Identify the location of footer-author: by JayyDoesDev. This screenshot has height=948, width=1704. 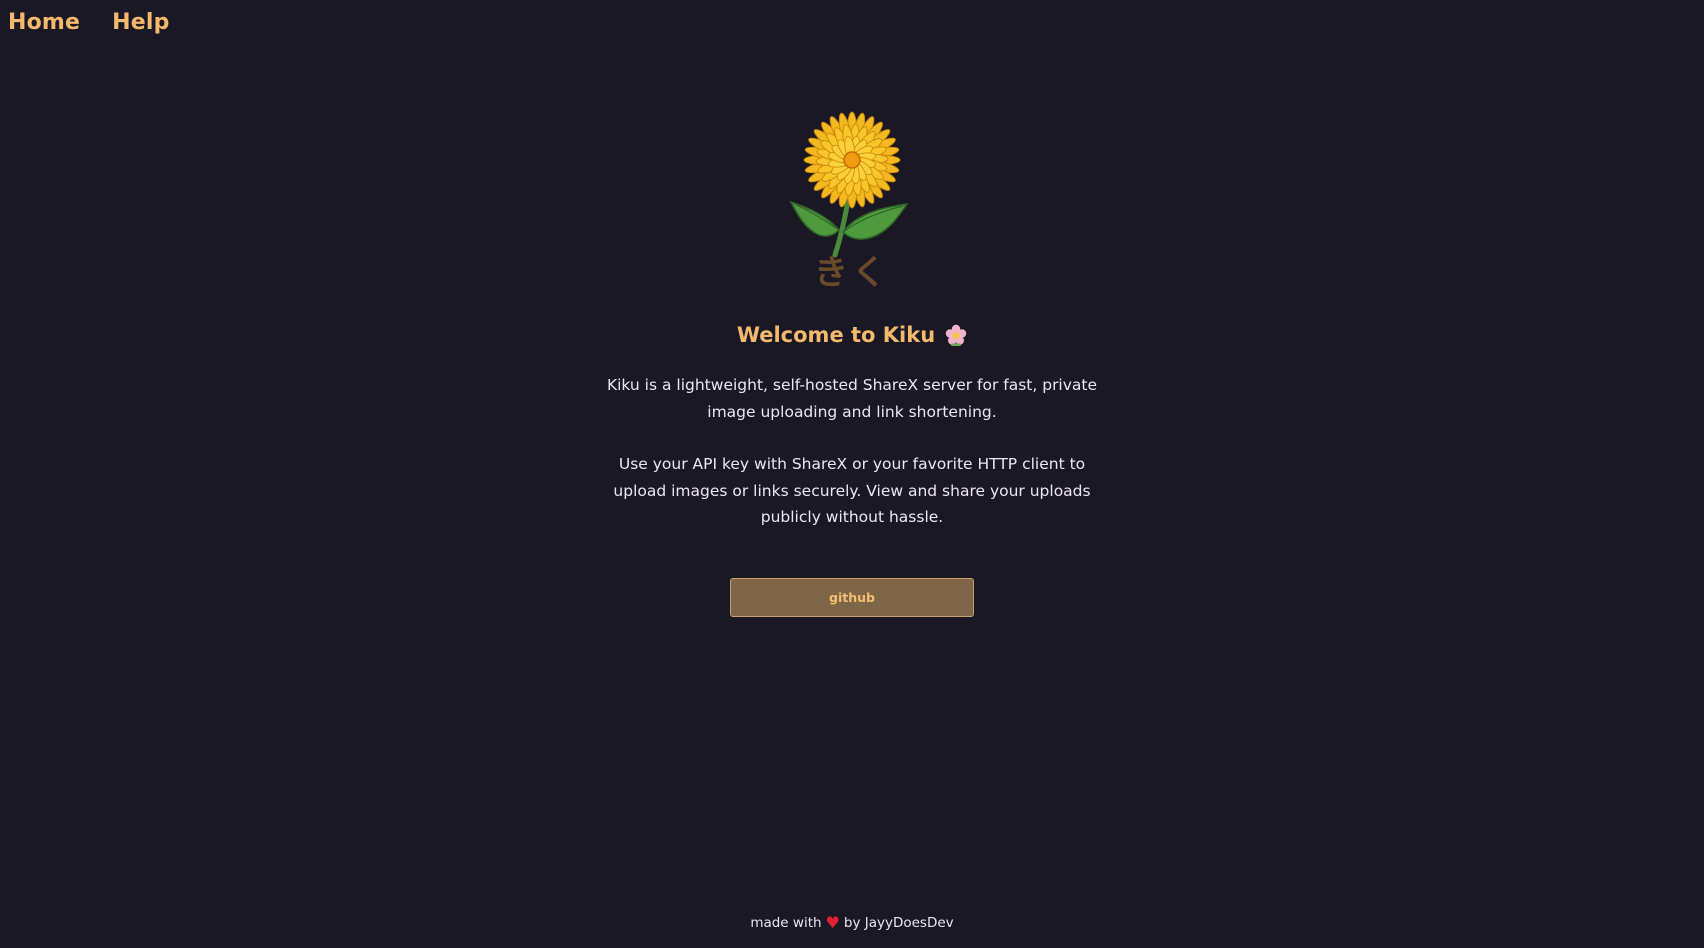
(898, 923).